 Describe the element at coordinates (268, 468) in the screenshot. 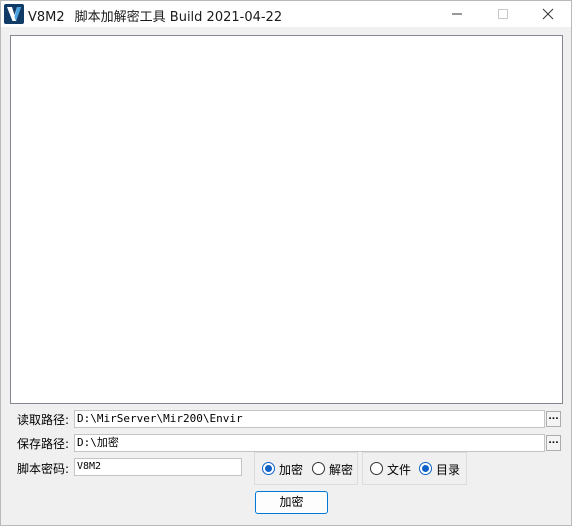

I see `radio-encrypt-circle` at that location.